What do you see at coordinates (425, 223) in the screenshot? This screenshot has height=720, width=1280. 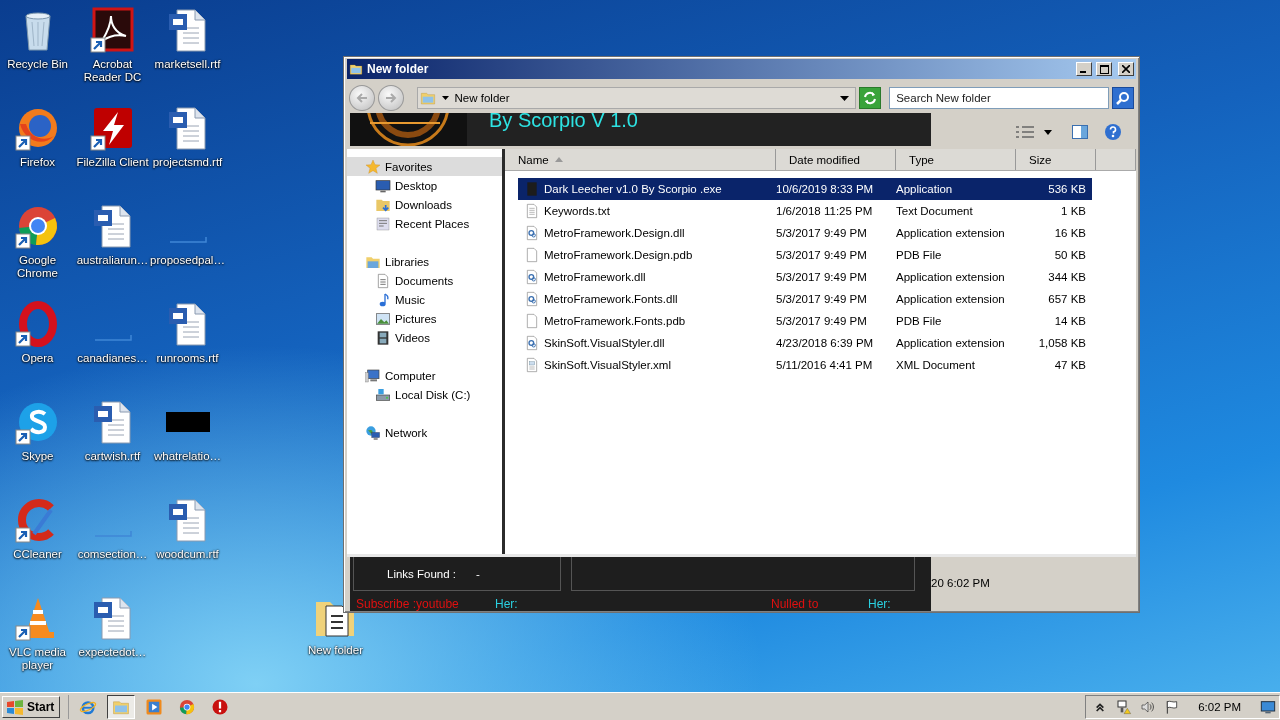 I see `nav-item: Recent Places` at bounding box center [425, 223].